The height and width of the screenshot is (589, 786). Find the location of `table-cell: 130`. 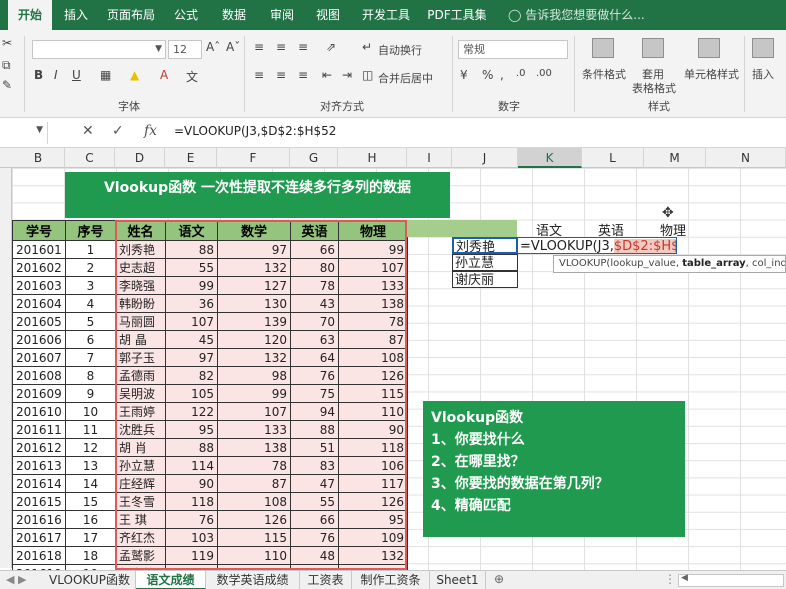

table-cell: 130 is located at coordinates (254, 303).